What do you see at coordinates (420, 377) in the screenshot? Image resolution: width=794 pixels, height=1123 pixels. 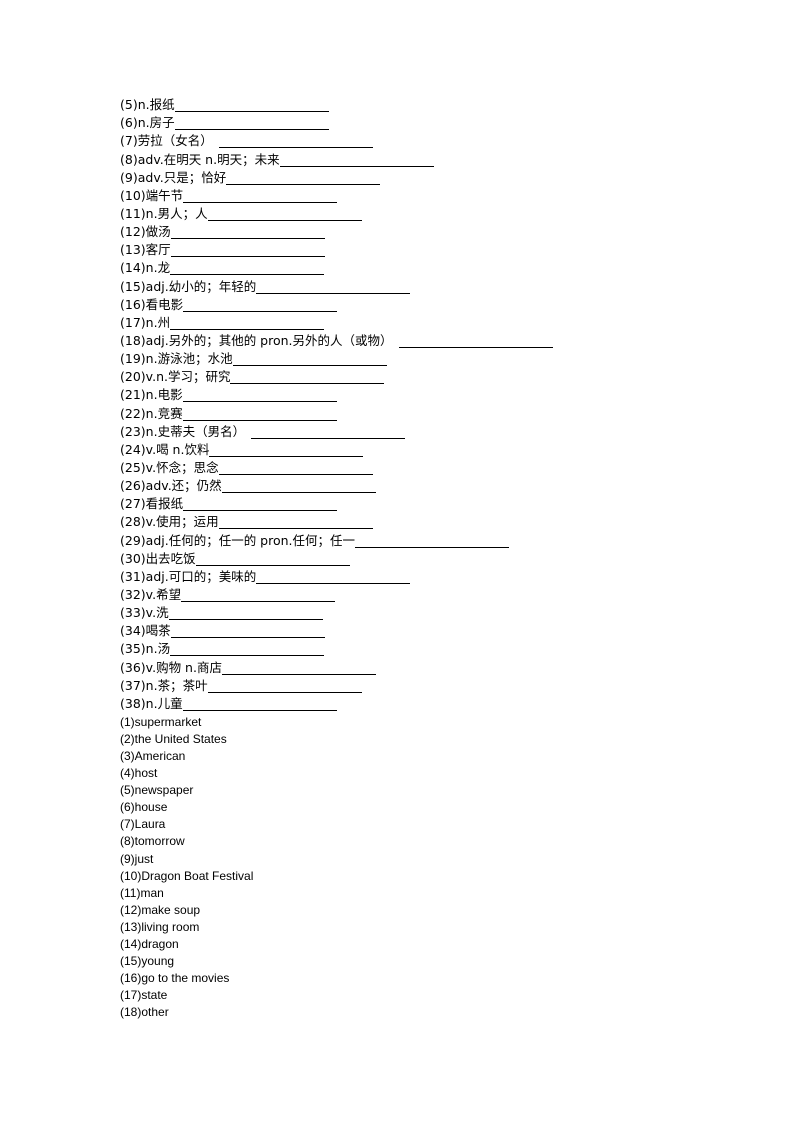 I see `question-item: (20) v.n.学习；研究` at bounding box center [420, 377].